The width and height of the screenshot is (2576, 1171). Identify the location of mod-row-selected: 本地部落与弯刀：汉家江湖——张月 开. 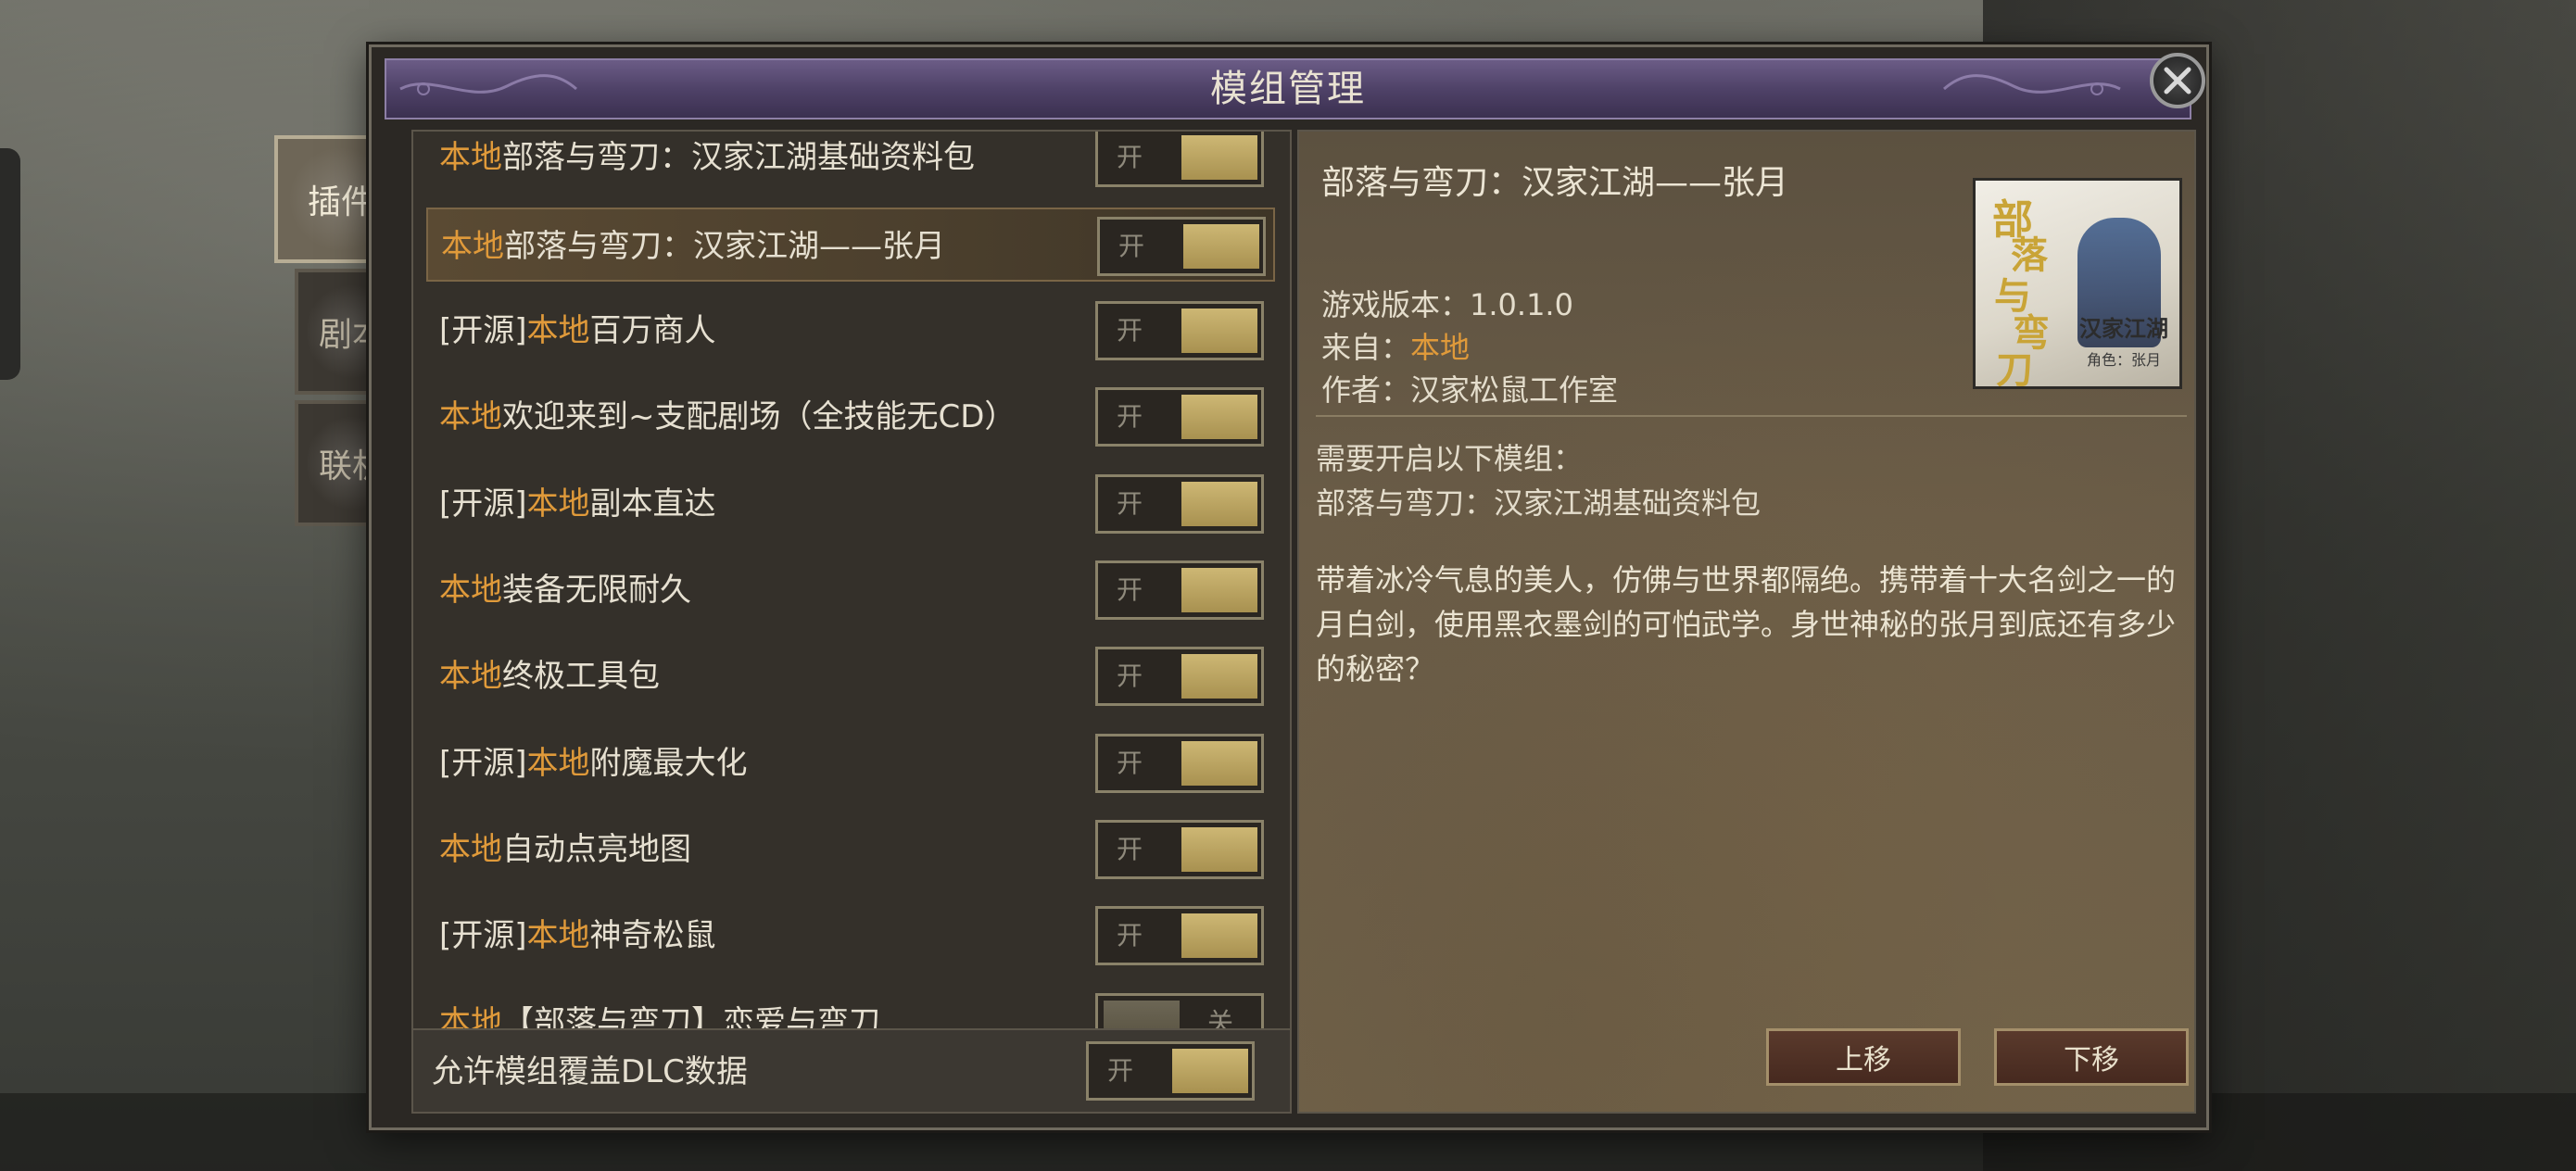
(850, 245).